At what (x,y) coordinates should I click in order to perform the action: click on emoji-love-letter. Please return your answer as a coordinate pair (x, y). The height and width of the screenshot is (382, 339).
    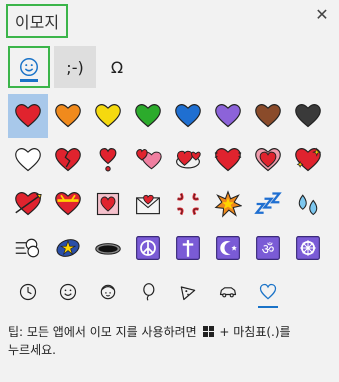
    Looking at the image, I should click on (148, 204).